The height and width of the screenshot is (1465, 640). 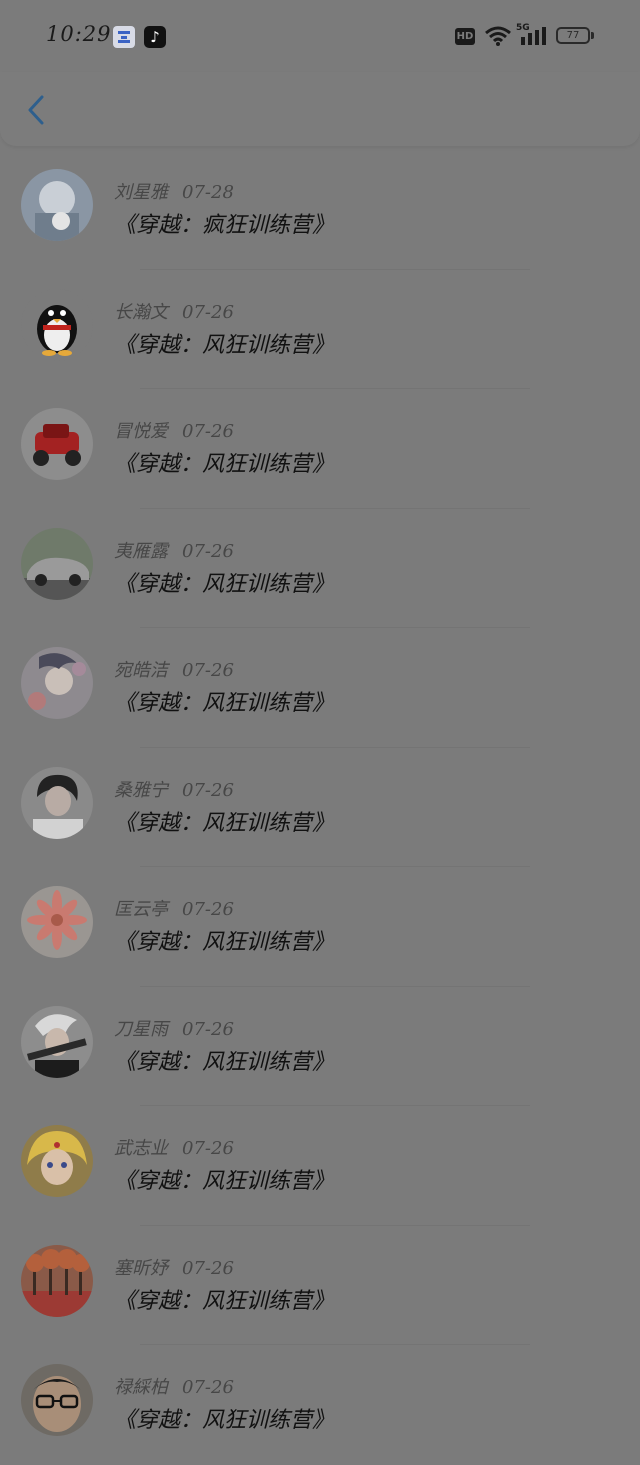 What do you see at coordinates (320, 449) in the screenshot?
I see `list-item: 冒悦爱 07-26 《穿越：风狂训练营》` at bounding box center [320, 449].